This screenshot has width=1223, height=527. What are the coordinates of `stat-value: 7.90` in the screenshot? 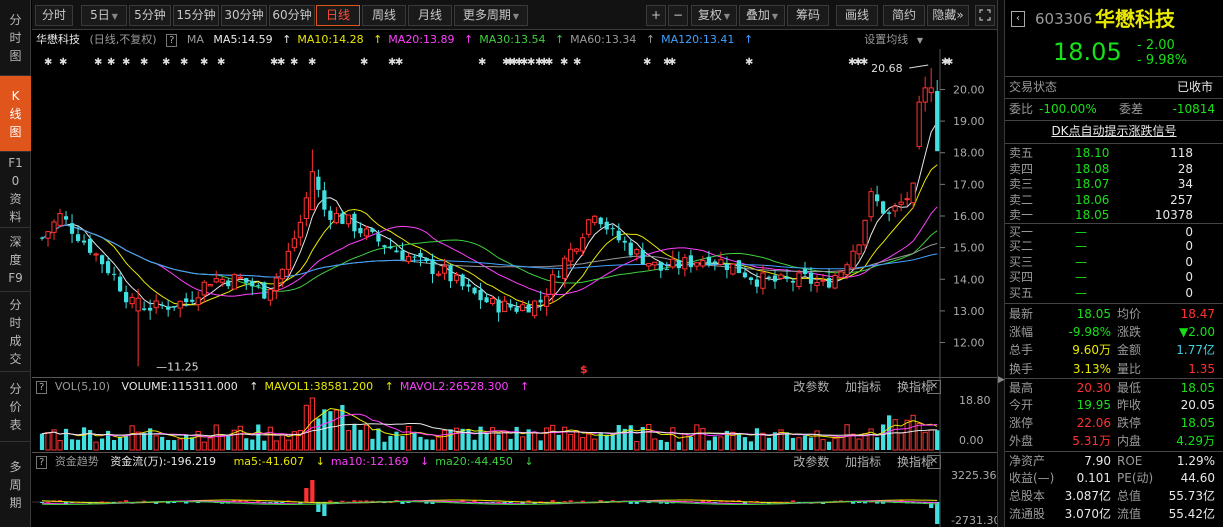 It's located at (1097, 460).